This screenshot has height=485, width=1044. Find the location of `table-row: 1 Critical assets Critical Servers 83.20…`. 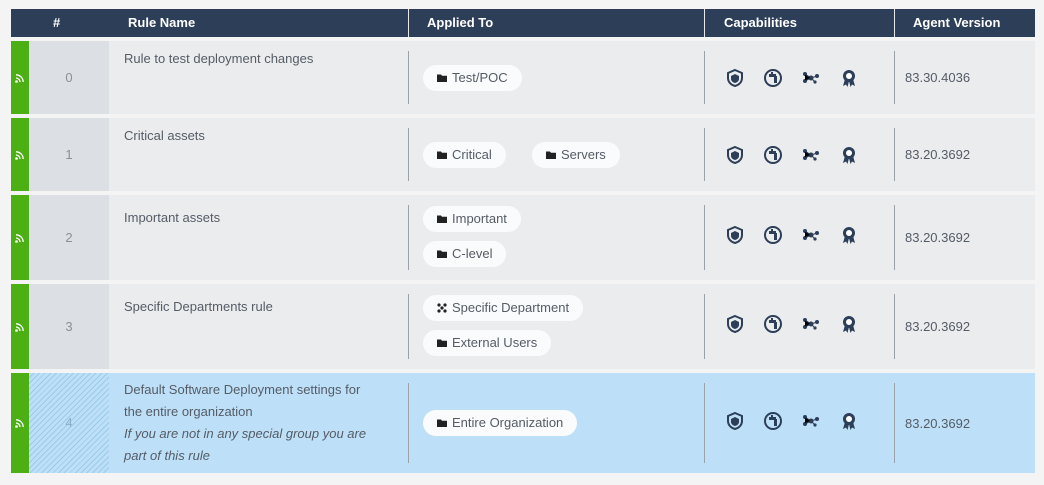

table-row: 1 Critical assets Critical Servers 83.20… is located at coordinates (523, 154).